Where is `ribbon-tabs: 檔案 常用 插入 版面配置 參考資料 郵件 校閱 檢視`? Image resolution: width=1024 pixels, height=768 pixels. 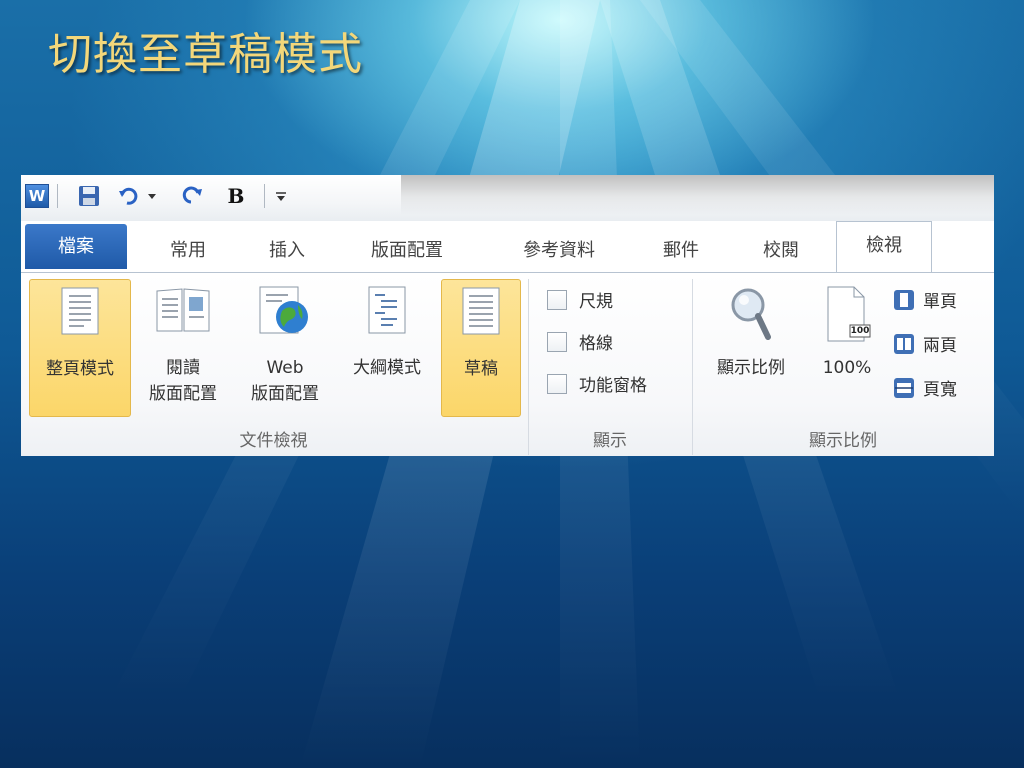
ribbon-tabs: 檔案 常用 插入 版面配置 參考資料 郵件 校閱 檢視 is located at coordinates (507, 247).